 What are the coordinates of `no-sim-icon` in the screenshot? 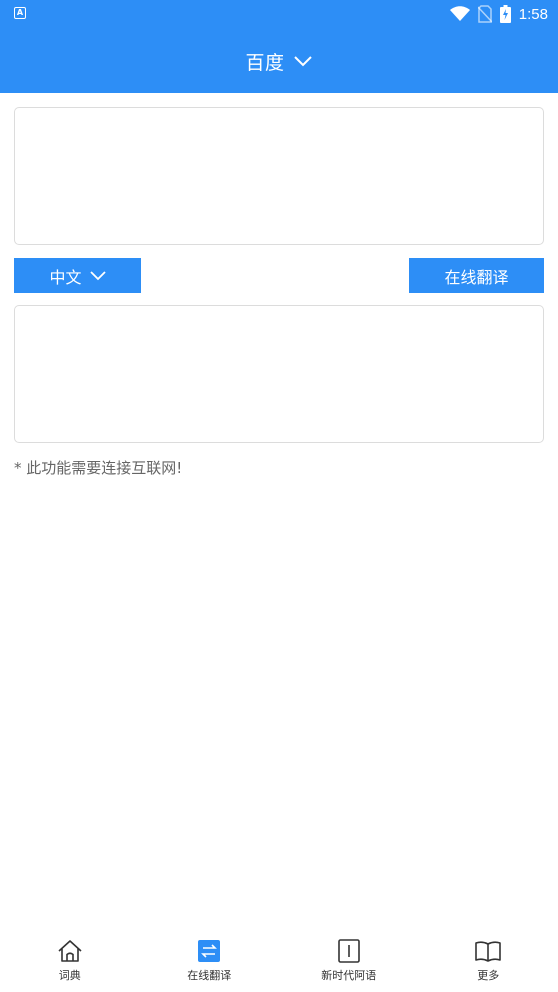 It's located at (484, 14).